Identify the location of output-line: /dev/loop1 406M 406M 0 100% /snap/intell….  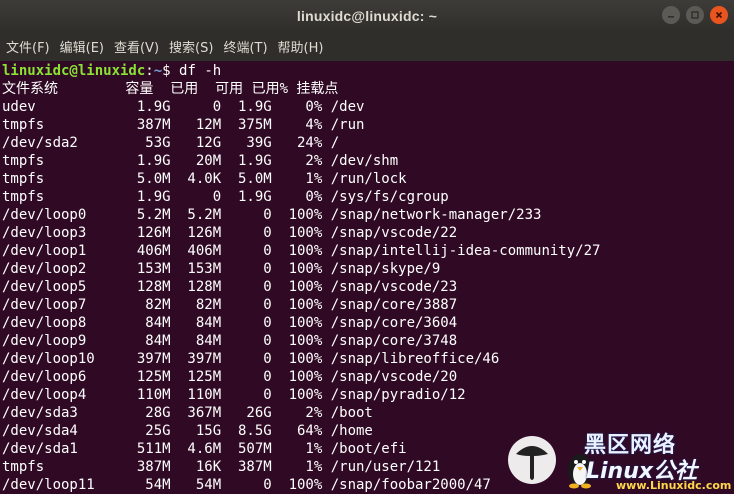
(301, 251).